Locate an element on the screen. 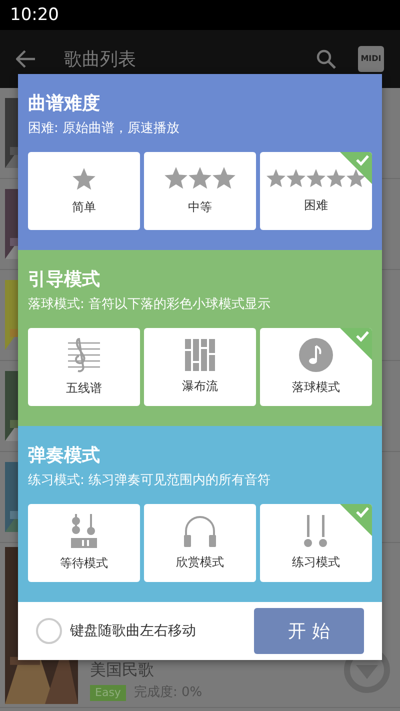  option-card: 欣赏模式 is located at coordinates (200, 543).